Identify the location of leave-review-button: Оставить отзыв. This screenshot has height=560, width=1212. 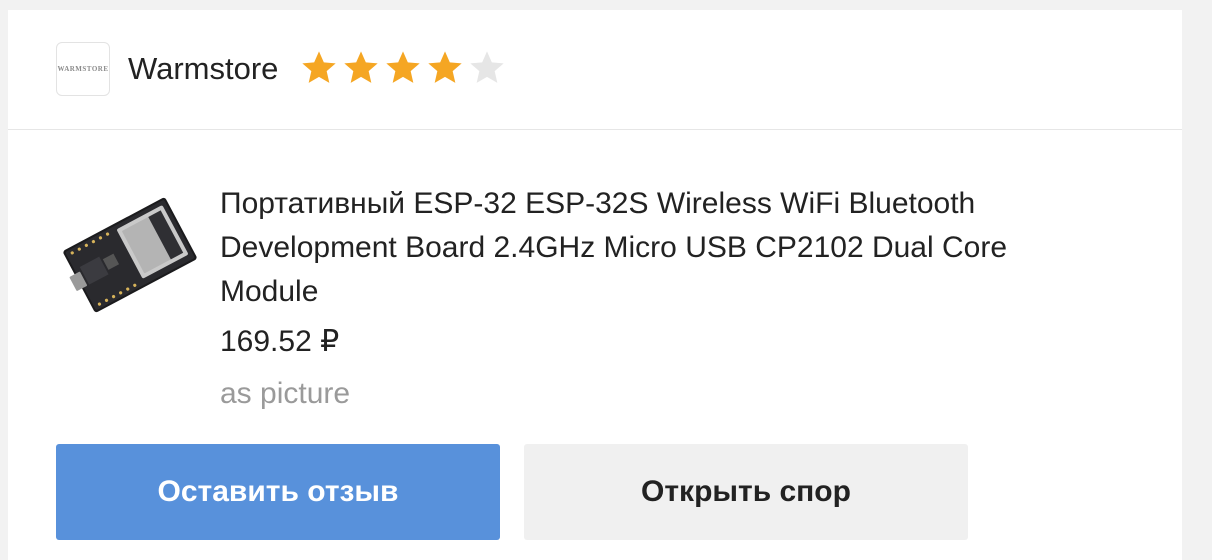
(278, 492).